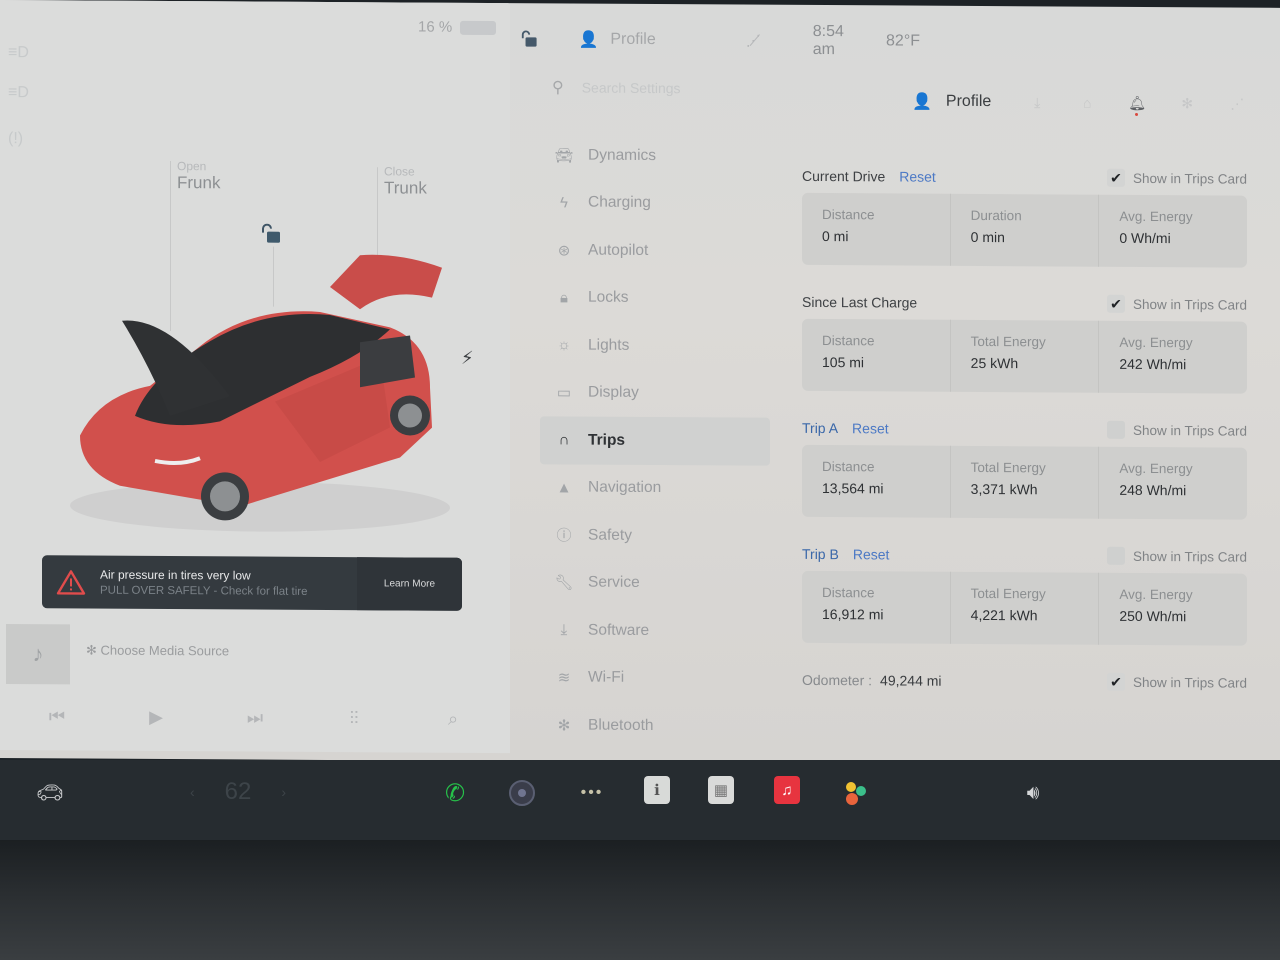 The width and height of the screenshot is (1280, 960). Describe the element at coordinates (260, 393) in the screenshot. I see `car-model-image` at that location.